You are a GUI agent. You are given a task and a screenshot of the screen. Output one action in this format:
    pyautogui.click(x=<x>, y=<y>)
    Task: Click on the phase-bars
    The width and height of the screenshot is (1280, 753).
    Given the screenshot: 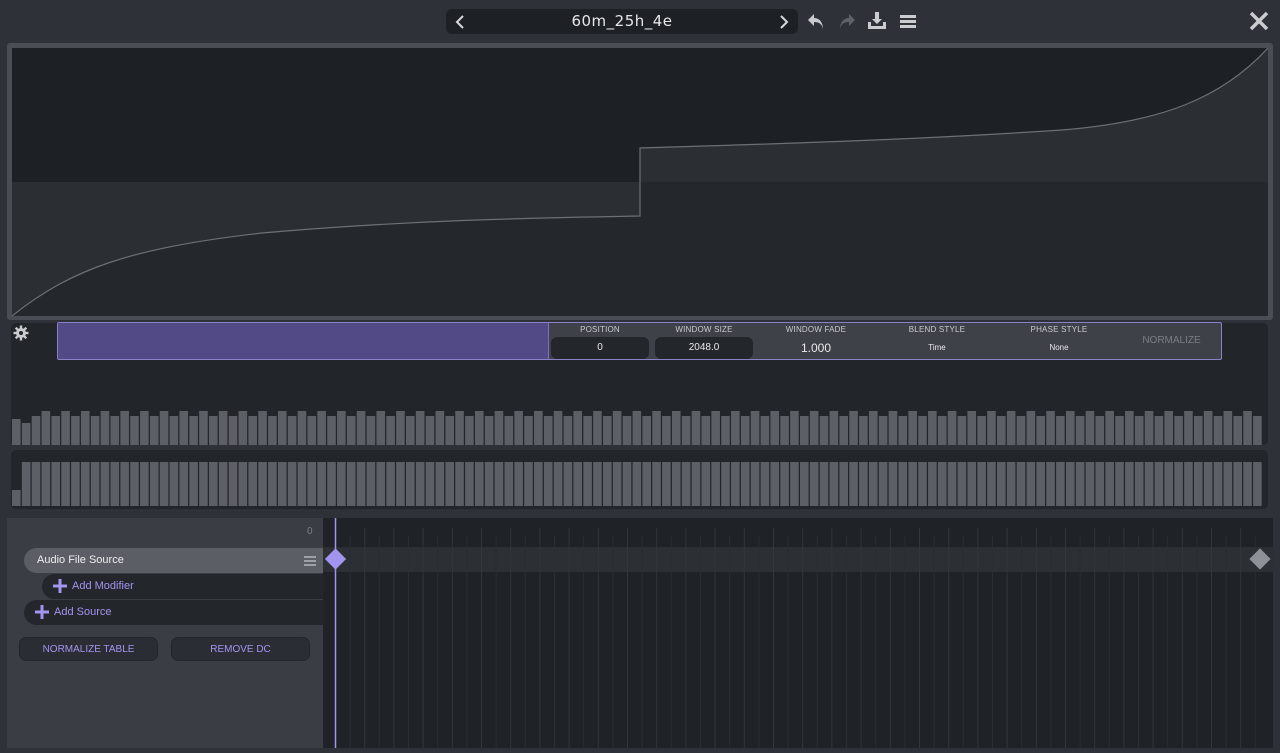 What is the action you would take?
    pyautogui.click(x=639, y=479)
    